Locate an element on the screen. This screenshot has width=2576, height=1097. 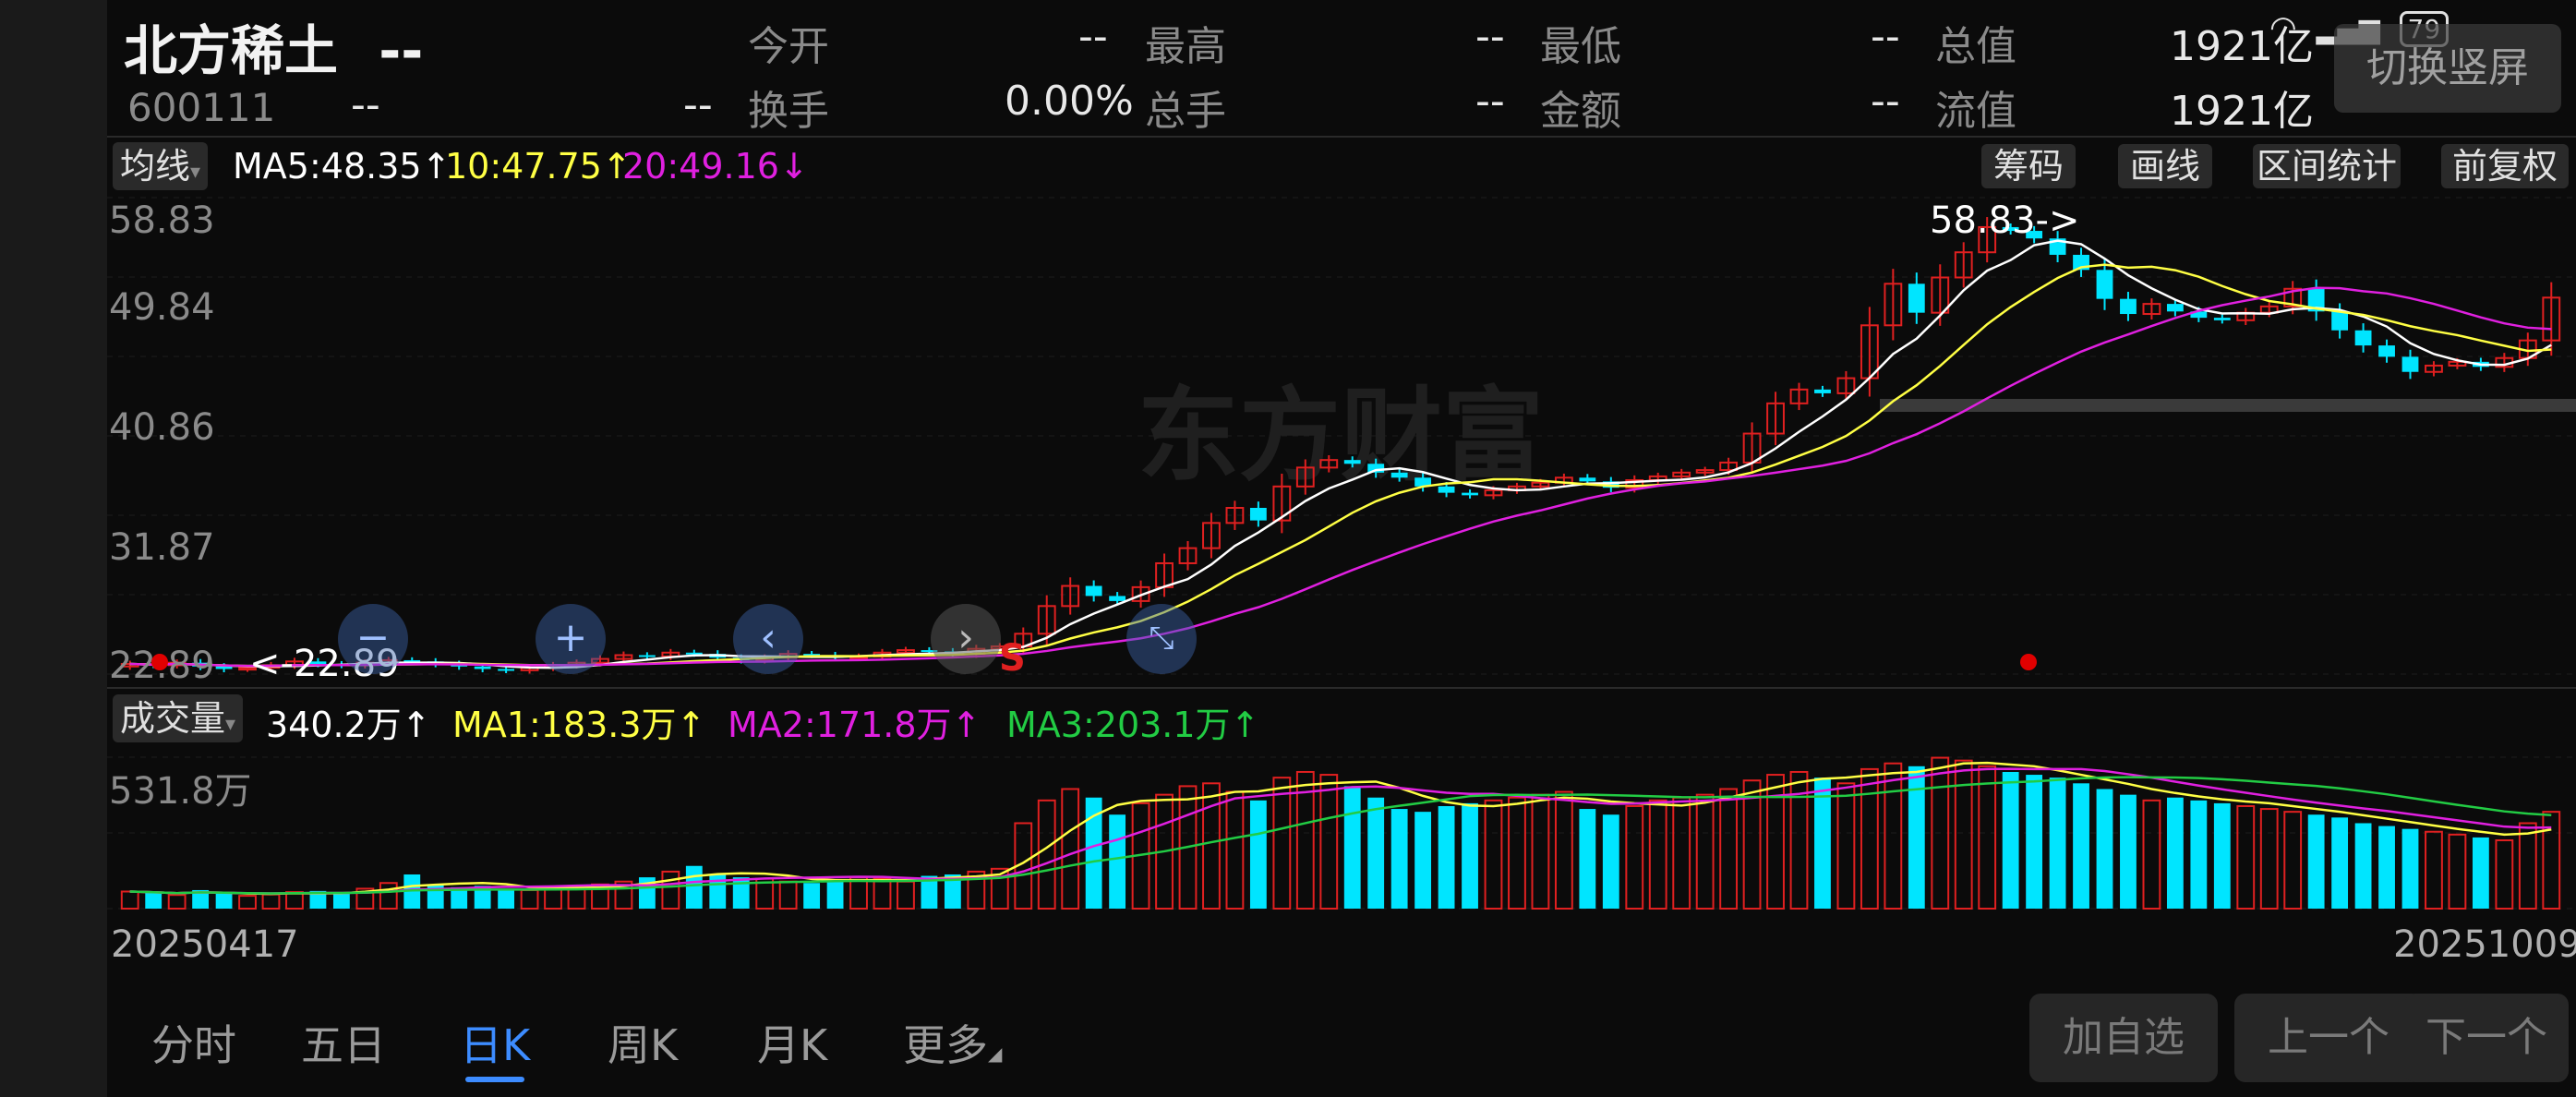
stock-price-change: -- is located at coordinates (365, 104).